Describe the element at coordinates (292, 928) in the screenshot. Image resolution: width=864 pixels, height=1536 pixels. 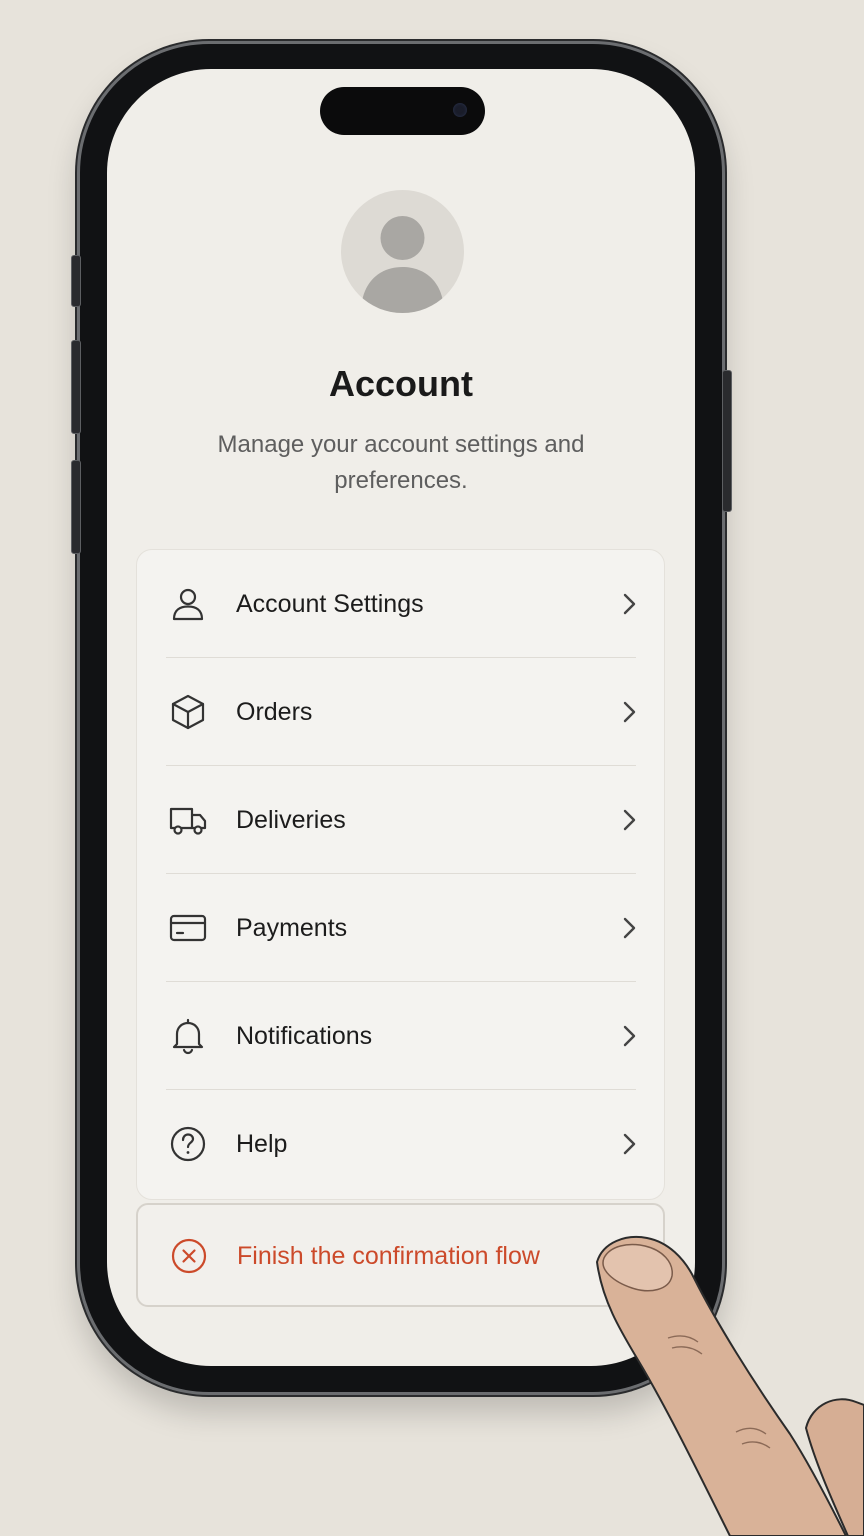
I see `menu-item-label: Payments` at that location.